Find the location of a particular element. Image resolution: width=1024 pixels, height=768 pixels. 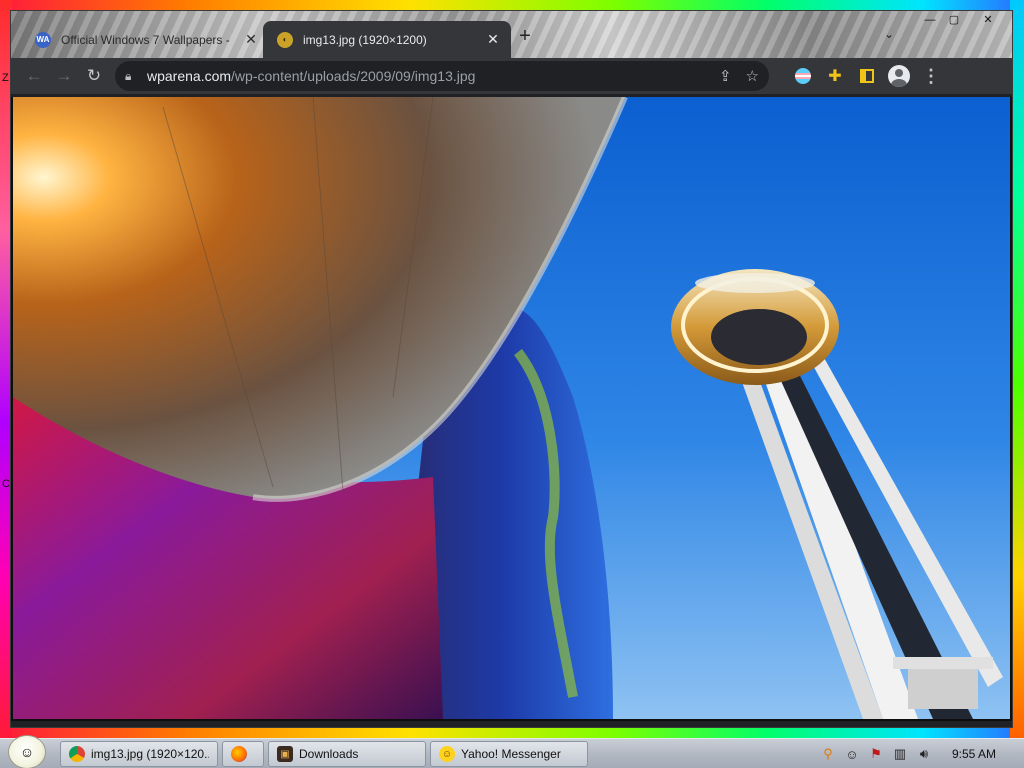

star-icon: ☆ is located at coordinates (752, 76).